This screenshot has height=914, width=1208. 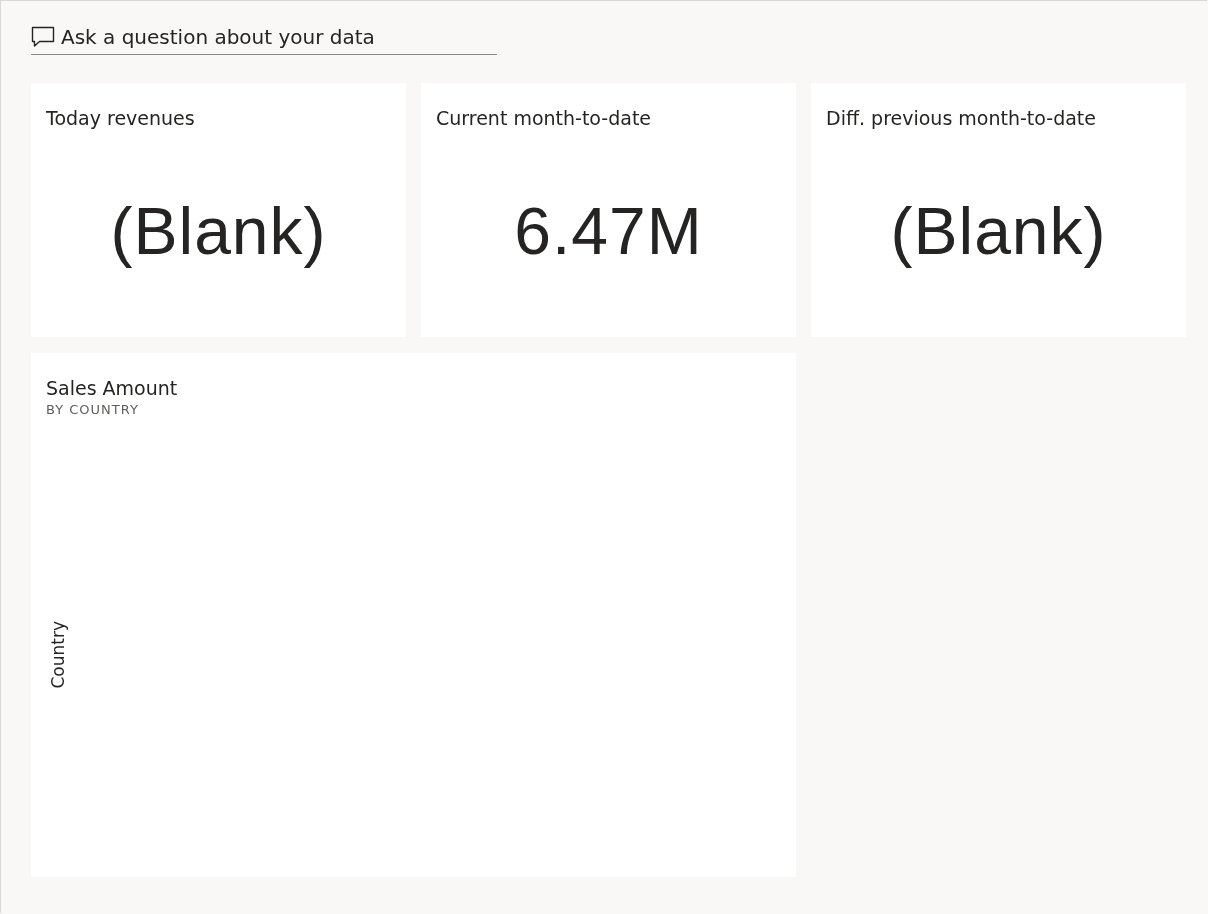 I want to click on question-field: Ask a question about your data, so click(x=264, y=37).